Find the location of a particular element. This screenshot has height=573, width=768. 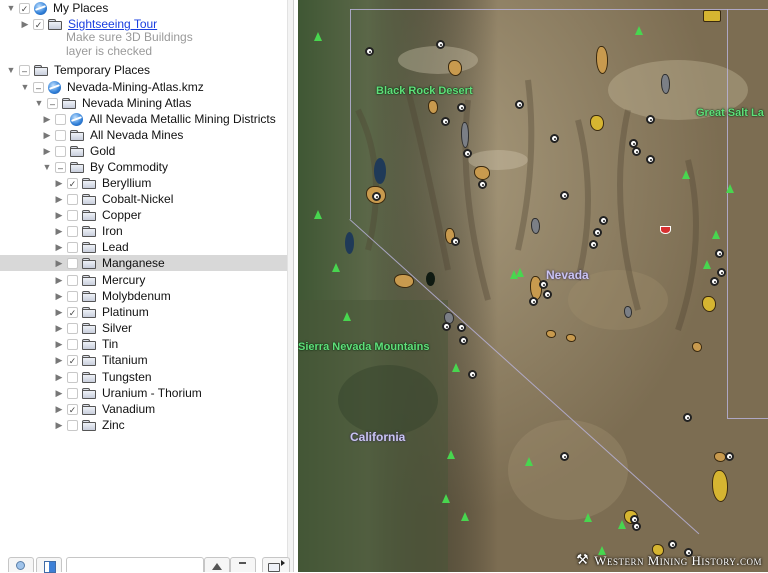

add-folder-button is located at coordinates (276, 564).